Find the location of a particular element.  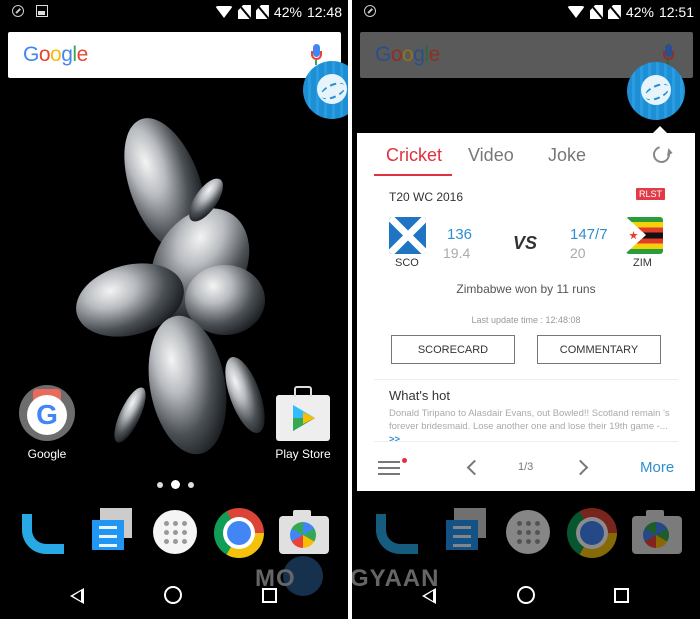

app-play-store: Play Store is located at coordinates (303, 423).